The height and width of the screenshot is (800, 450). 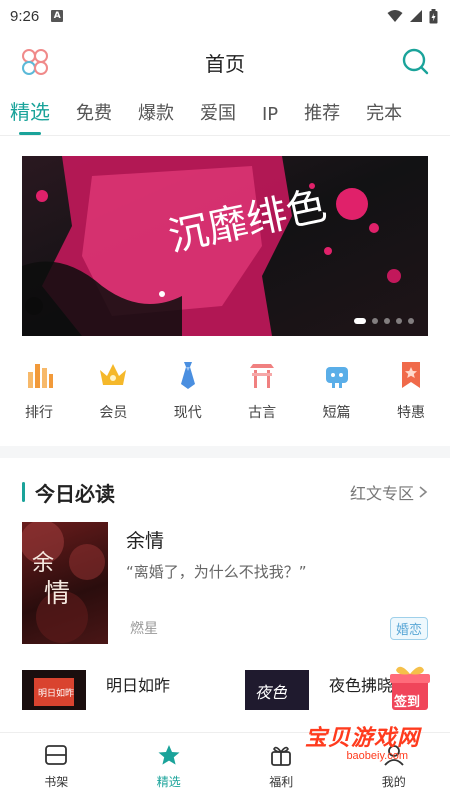 I want to click on book-info: 余情 “离婚了，为什么不找我？” 燃星 婚恋, so click(x=277, y=583).